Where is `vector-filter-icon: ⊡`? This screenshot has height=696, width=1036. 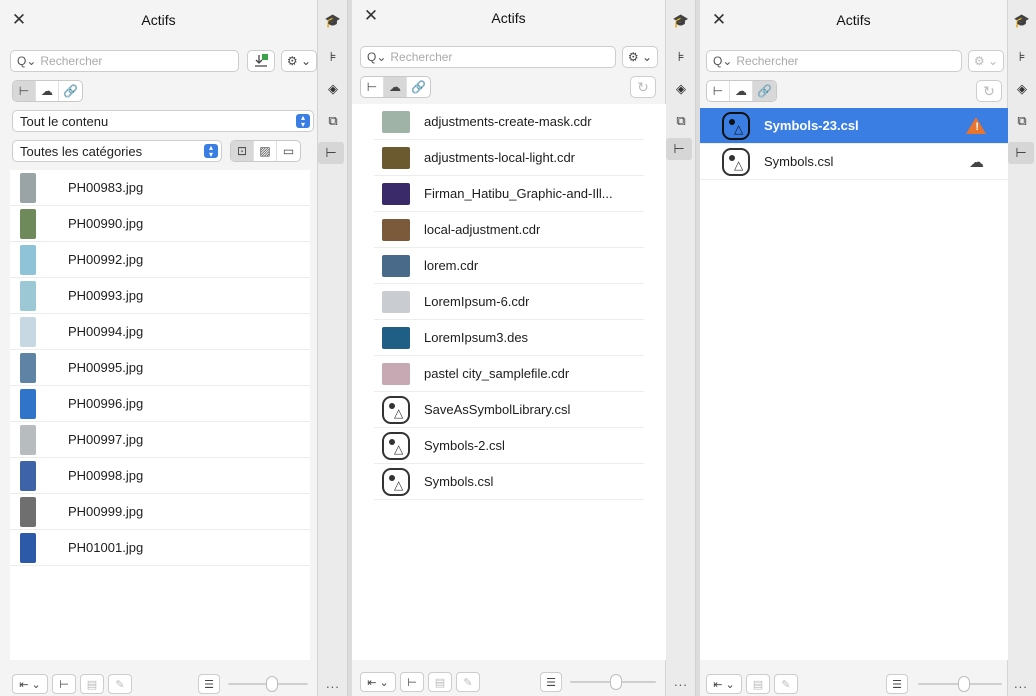 vector-filter-icon: ⊡ is located at coordinates (242, 151).